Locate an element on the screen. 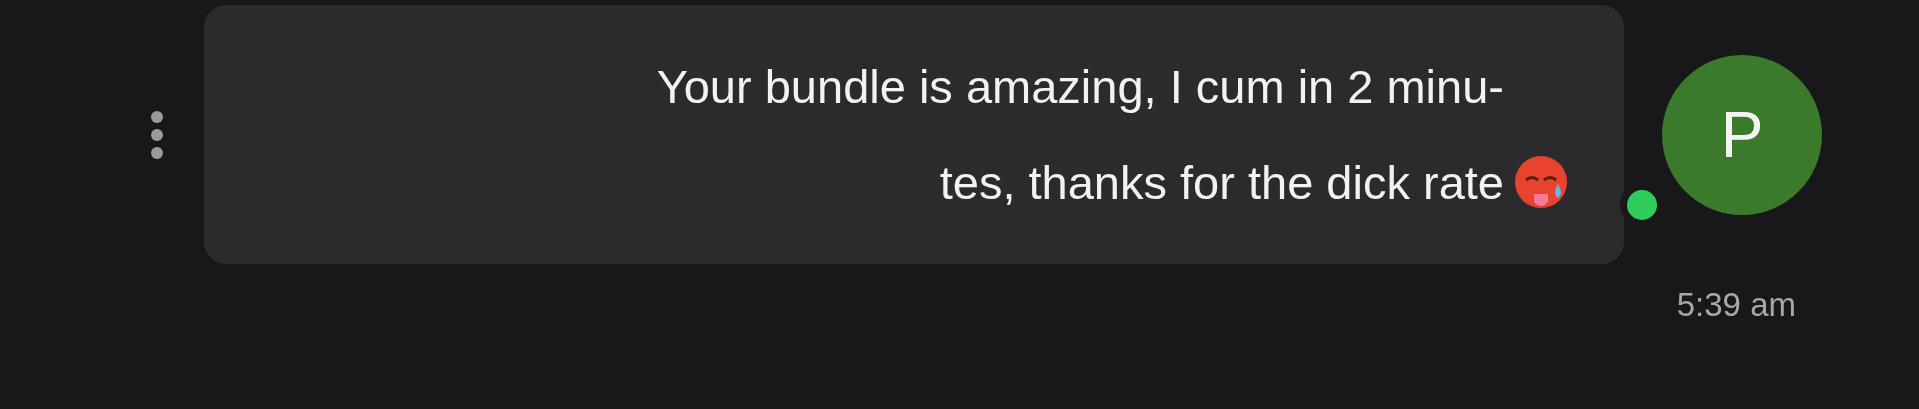  avatar: P is located at coordinates (1742, 134).